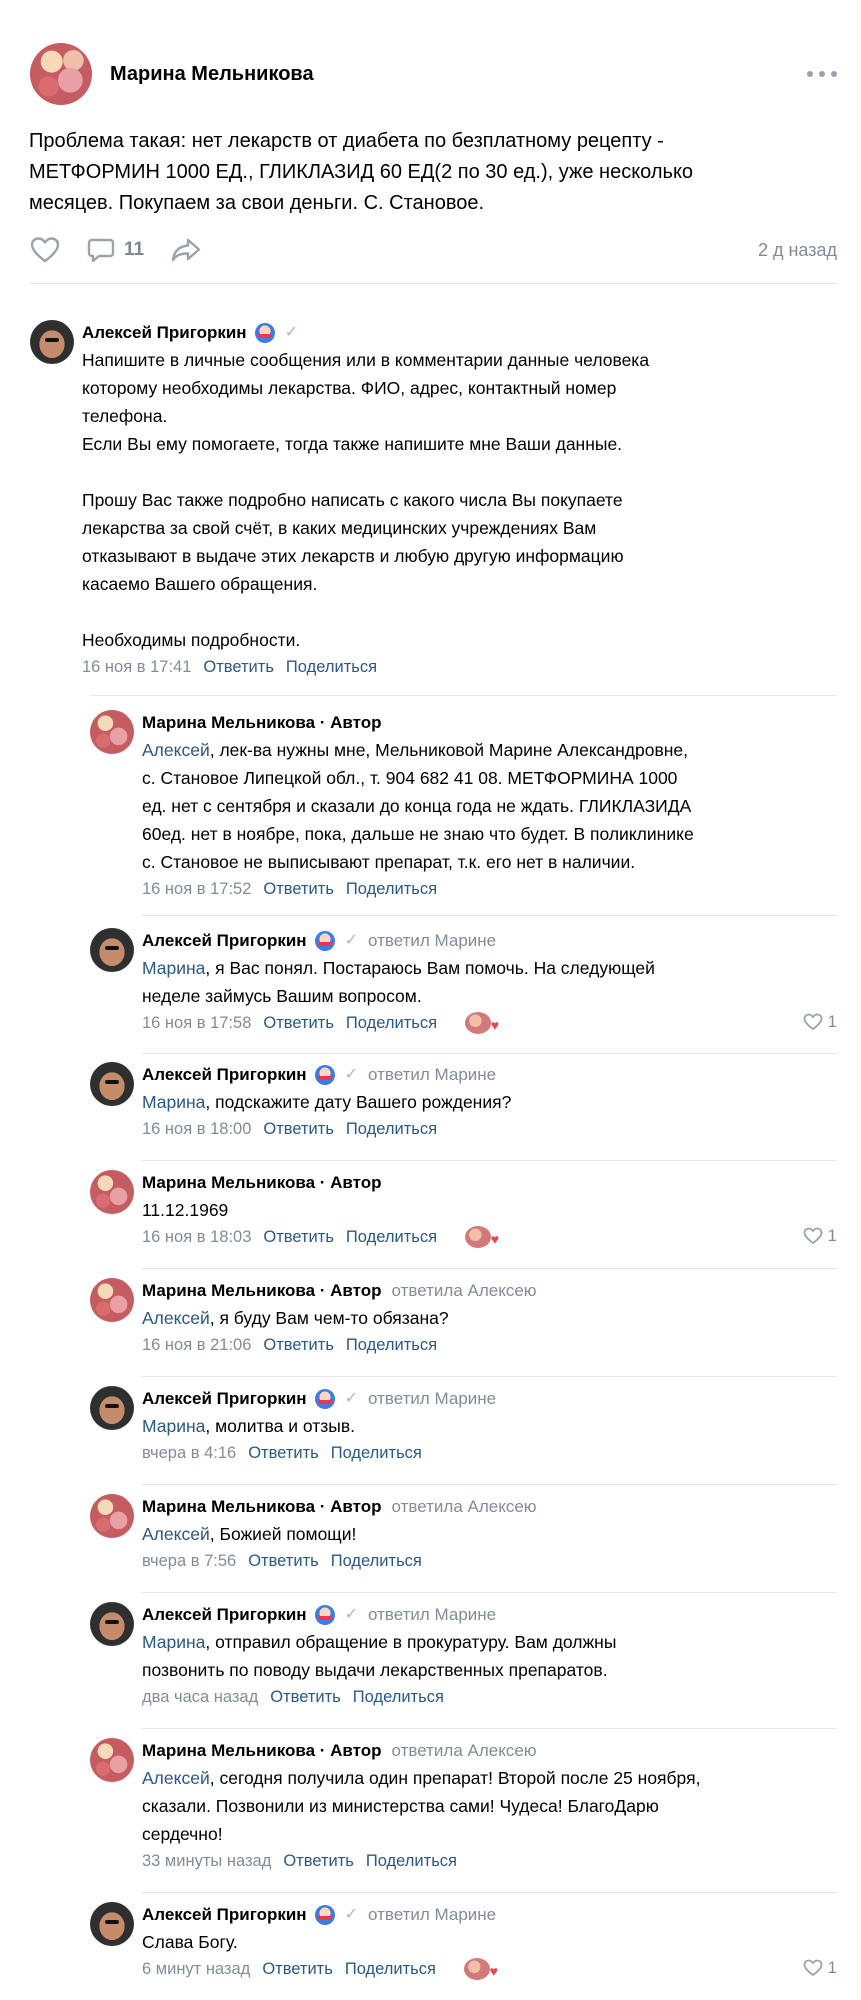 The height and width of the screenshot is (2000, 861). I want to click on author-avatar, so click(61, 74).